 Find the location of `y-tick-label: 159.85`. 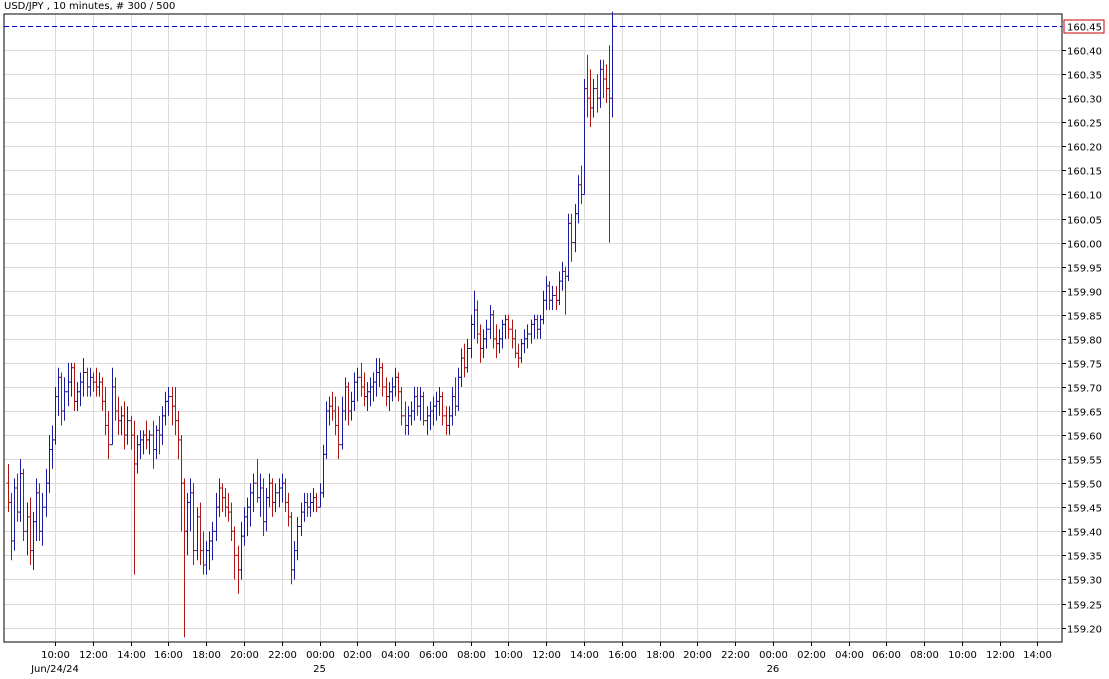

y-tick-label: 159.85 is located at coordinates (1084, 317).